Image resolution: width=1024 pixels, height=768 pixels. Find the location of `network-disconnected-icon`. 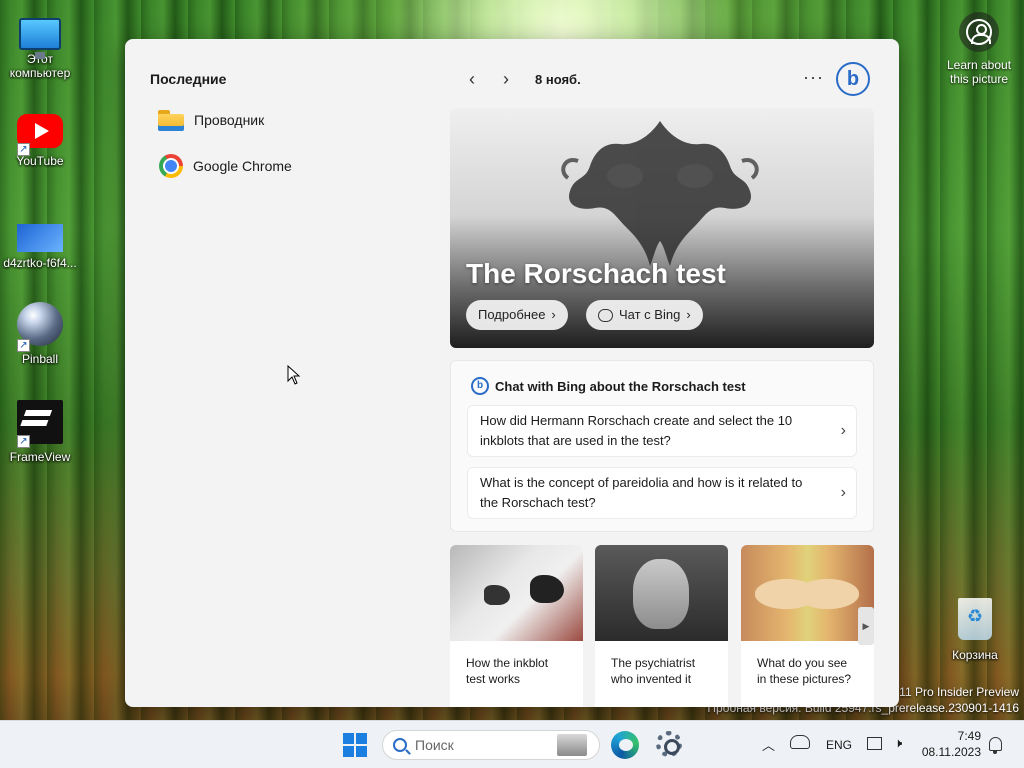

network-disconnected-icon is located at coordinates (800, 742).